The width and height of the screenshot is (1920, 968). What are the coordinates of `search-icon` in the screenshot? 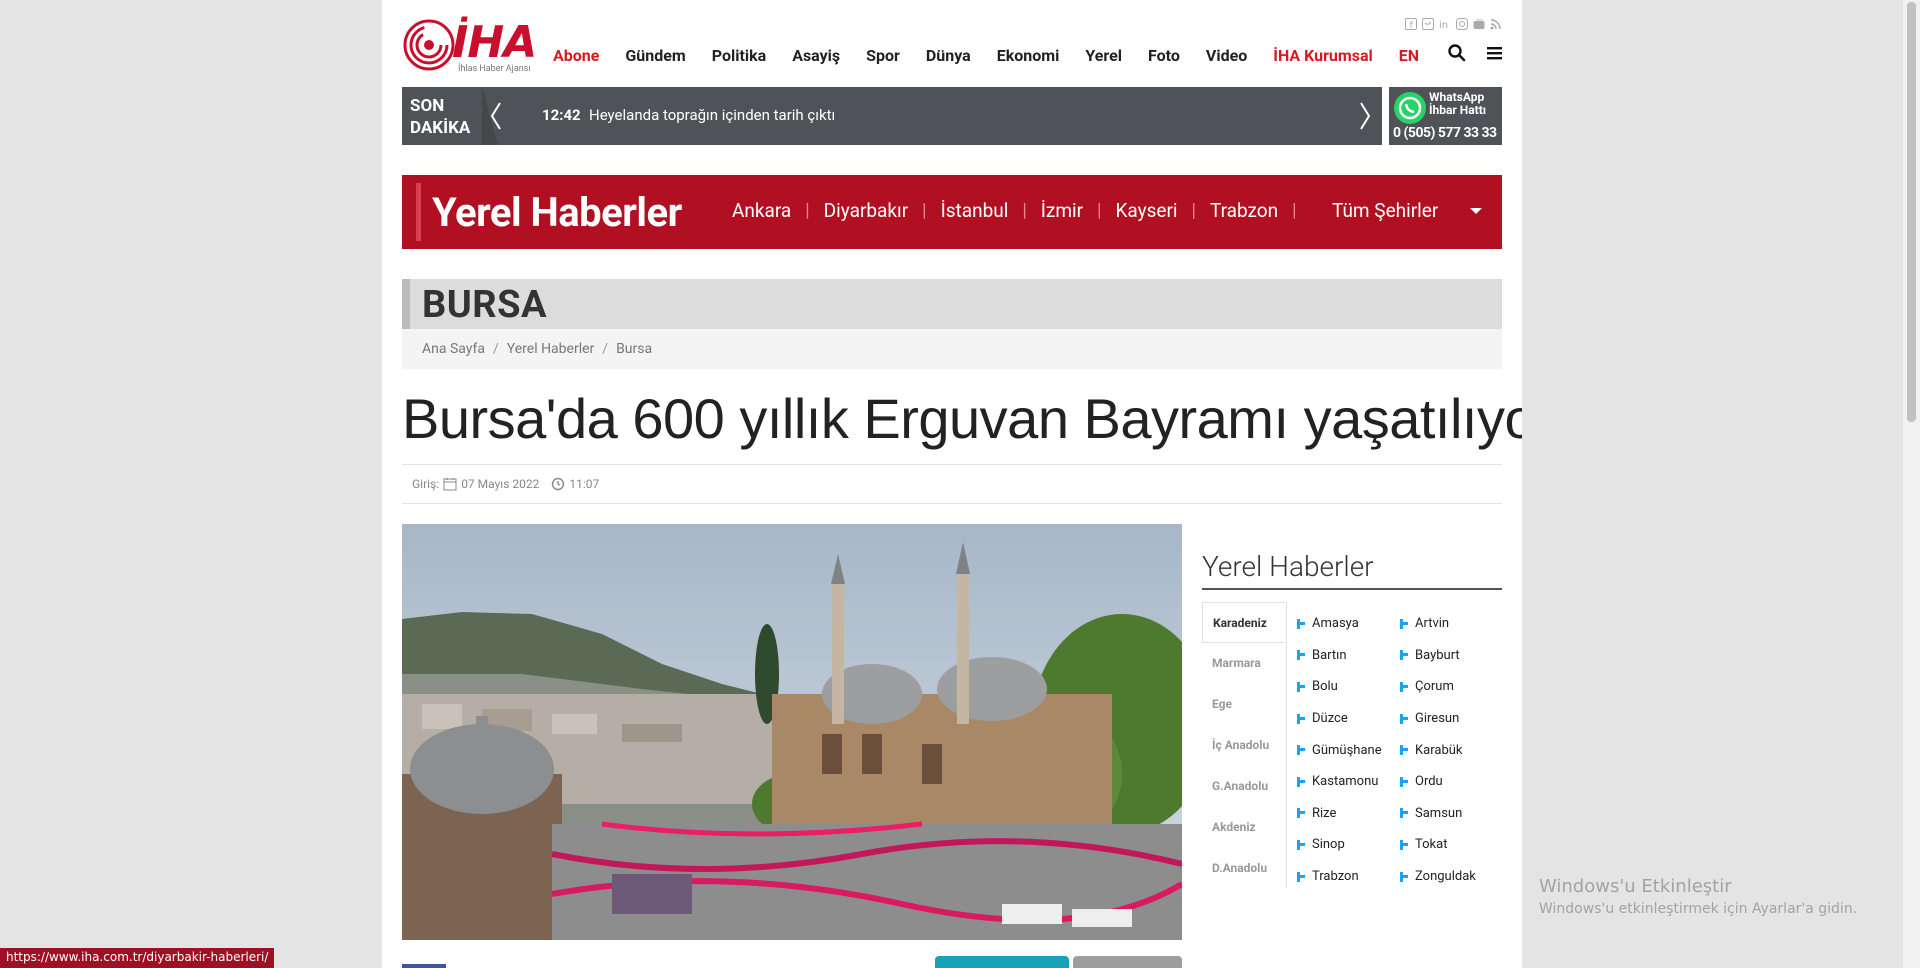 It's located at (1457, 53).